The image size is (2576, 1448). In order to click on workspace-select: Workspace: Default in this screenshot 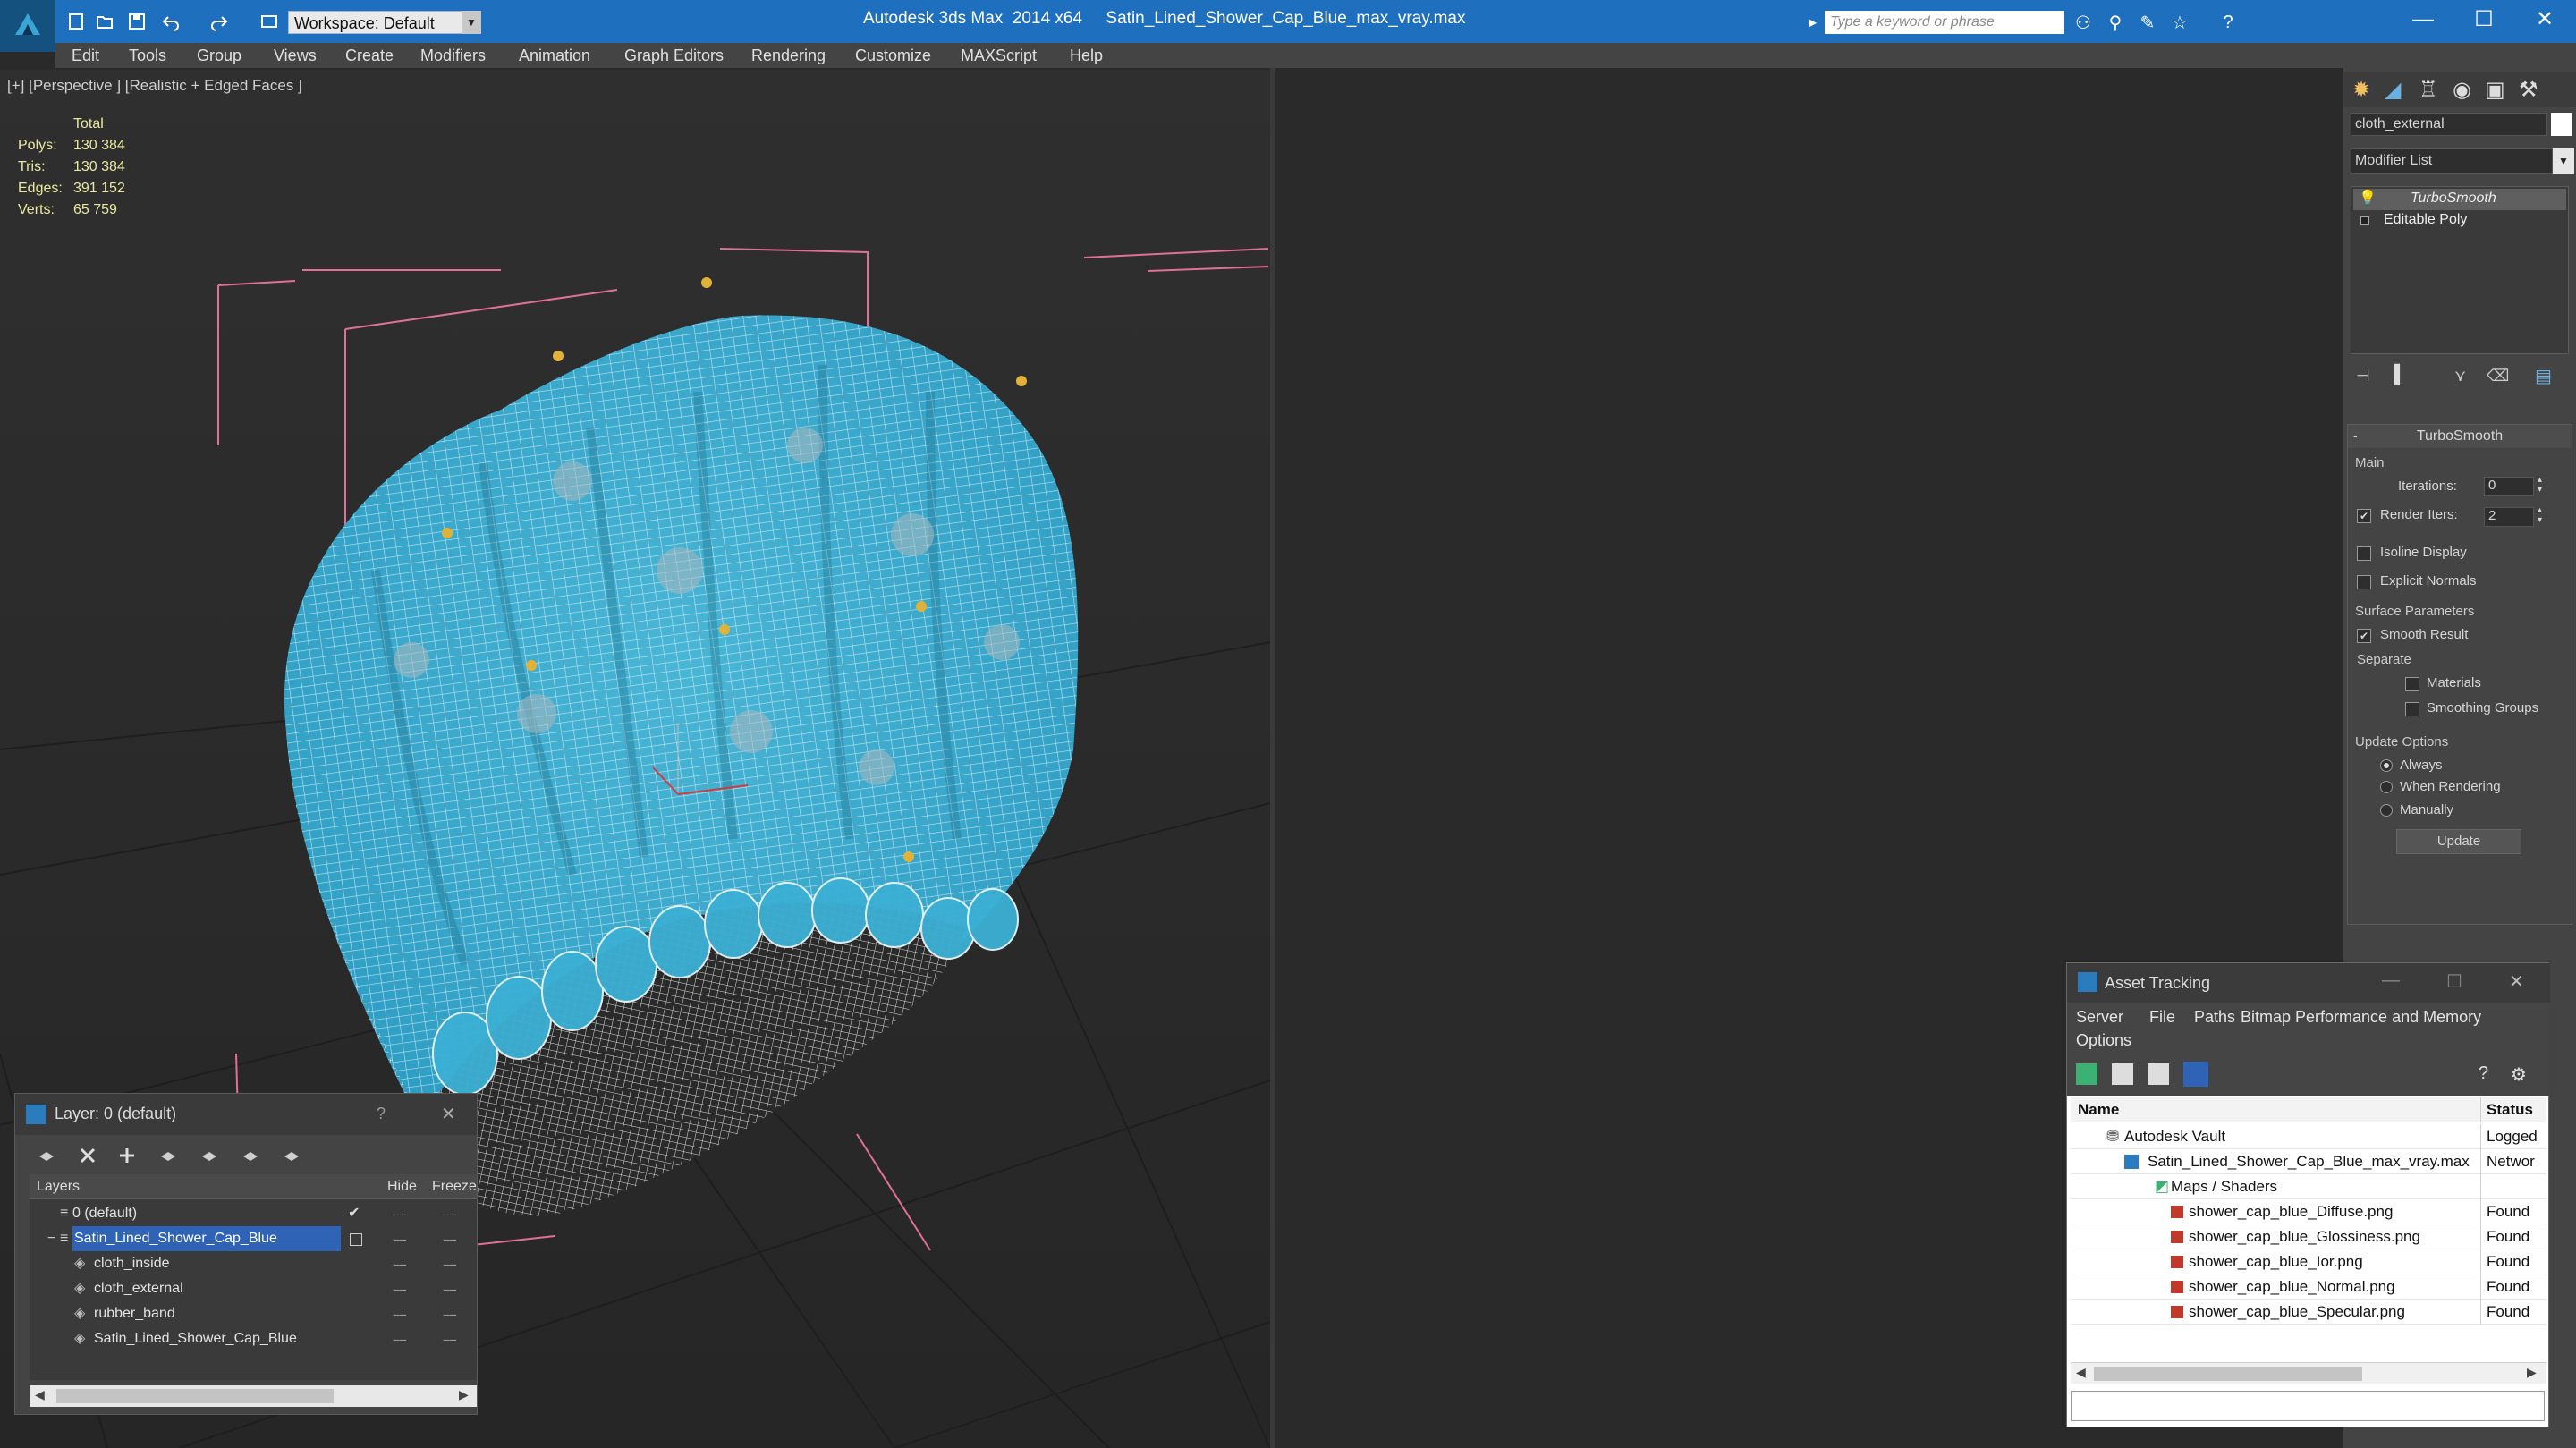, I will do `click(384, 22)`.